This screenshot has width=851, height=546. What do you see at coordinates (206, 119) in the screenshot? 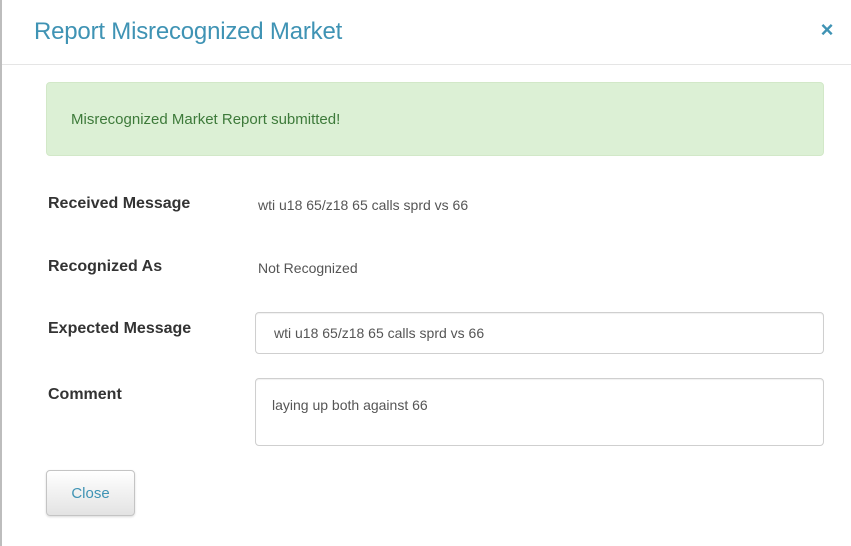
I see `alert-message: Misrecognized Market Report submitted!` at bounding box center [206, 119].